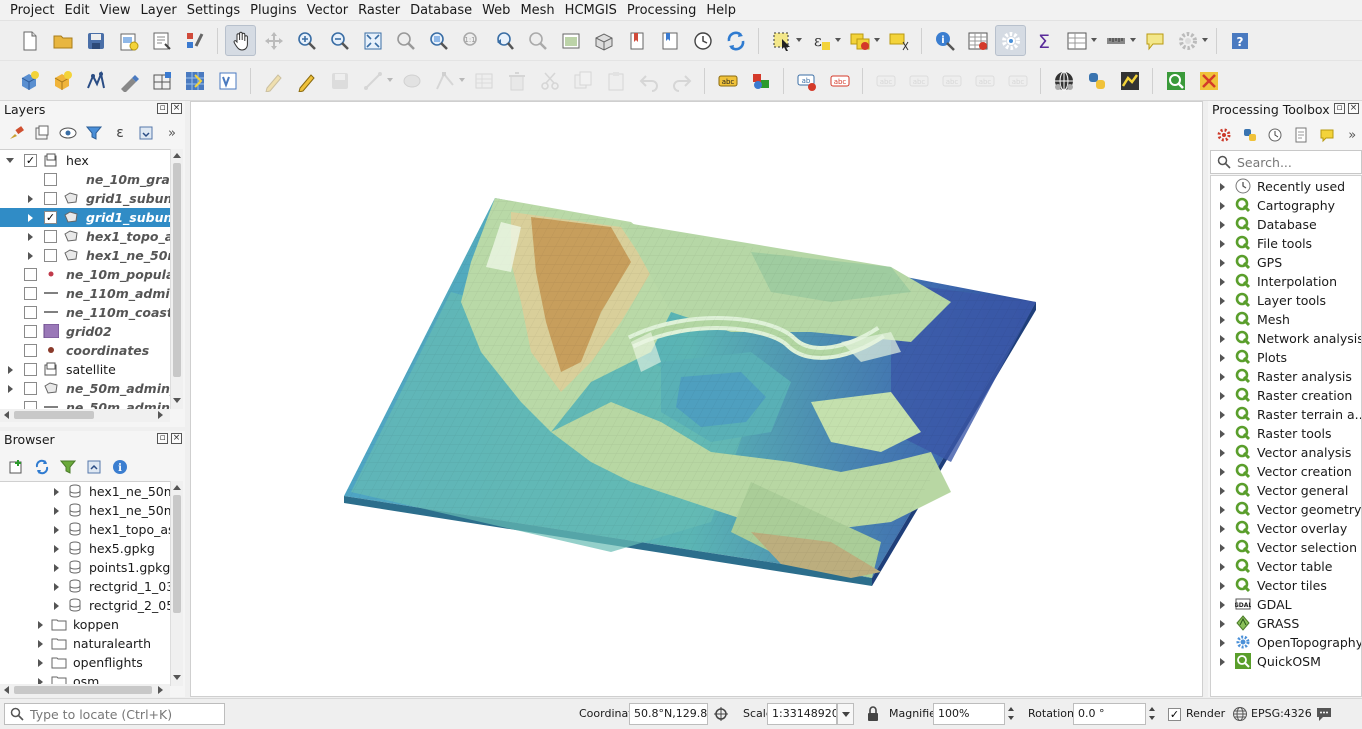 The height and width of the screenshot is (729, 1362). What do you see at coordinates (62, 40) in the screenshot?
I see `open-project-icon` at bounding box center [62, 40].